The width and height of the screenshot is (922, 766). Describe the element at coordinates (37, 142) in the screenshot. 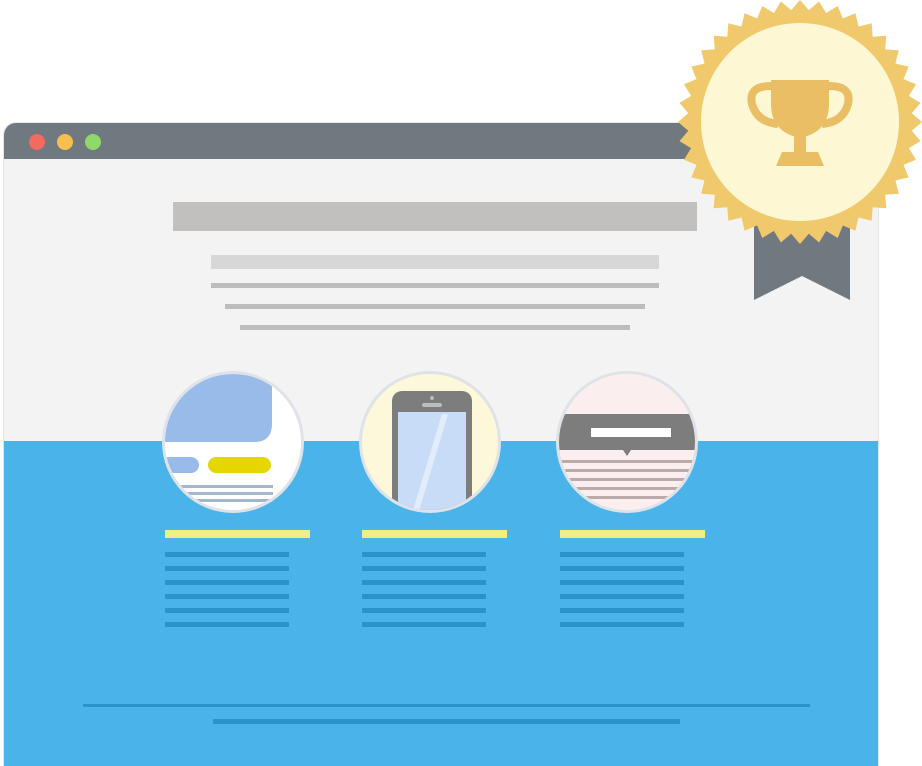

I see `close-dot` at that location.